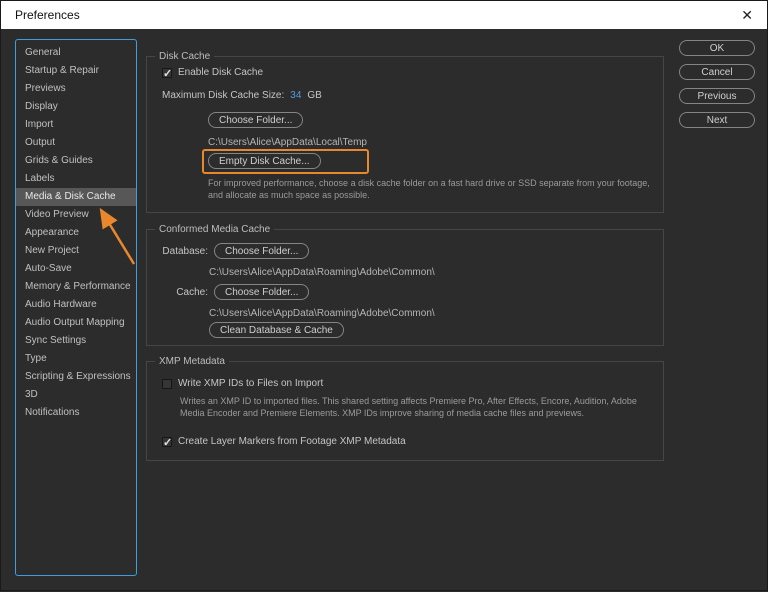 The height and width of the screenshot is (592, 768). What do you see at coordinates (76, 143) in the screenshot?
I see `sidebar-item: Output` at bounding box center [76, 143].